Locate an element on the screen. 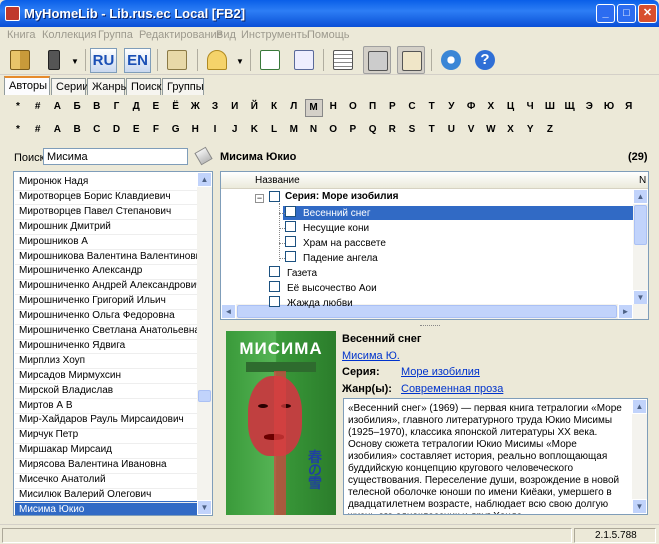  book-row: Падение ангела is located at coordinates (340, 260).